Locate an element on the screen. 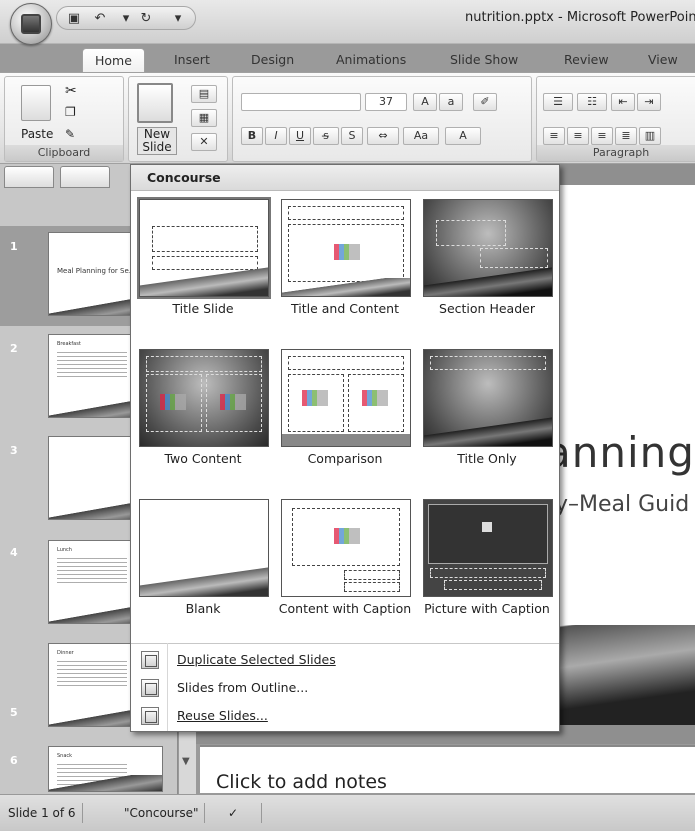 Image resolution: width=695 pixels, height=831 pixels. undo-dropdown-icon: ▾ is located at coordinates (126, 18).